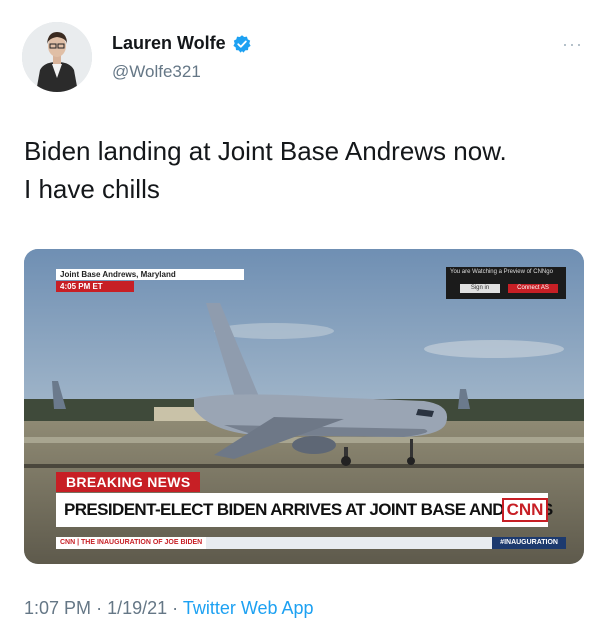 Image resolution: width=607 pixels, height=640 pixels. What do you see at coordinates (131, 543) in the screenshot?
I see `ticker-program-label: CNN | THE INAUGURATION OF JOE BIDEN` at bounding box center [131, 543].